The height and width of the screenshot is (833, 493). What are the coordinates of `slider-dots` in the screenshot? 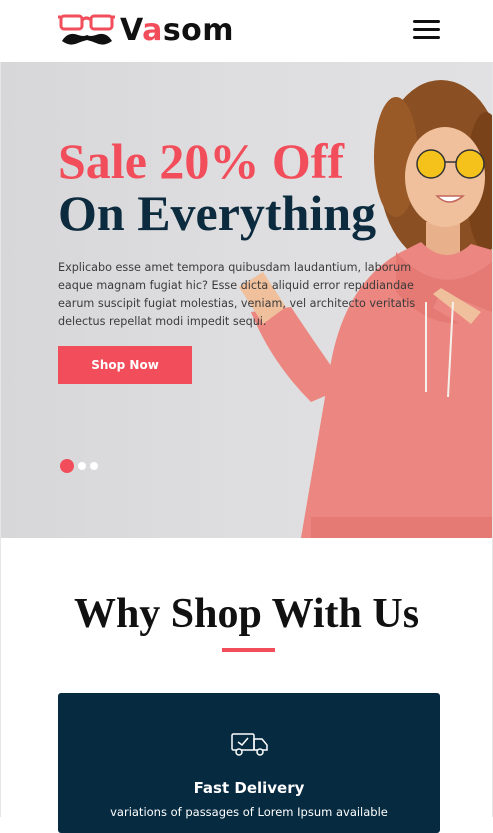 It's located at (81, 466).